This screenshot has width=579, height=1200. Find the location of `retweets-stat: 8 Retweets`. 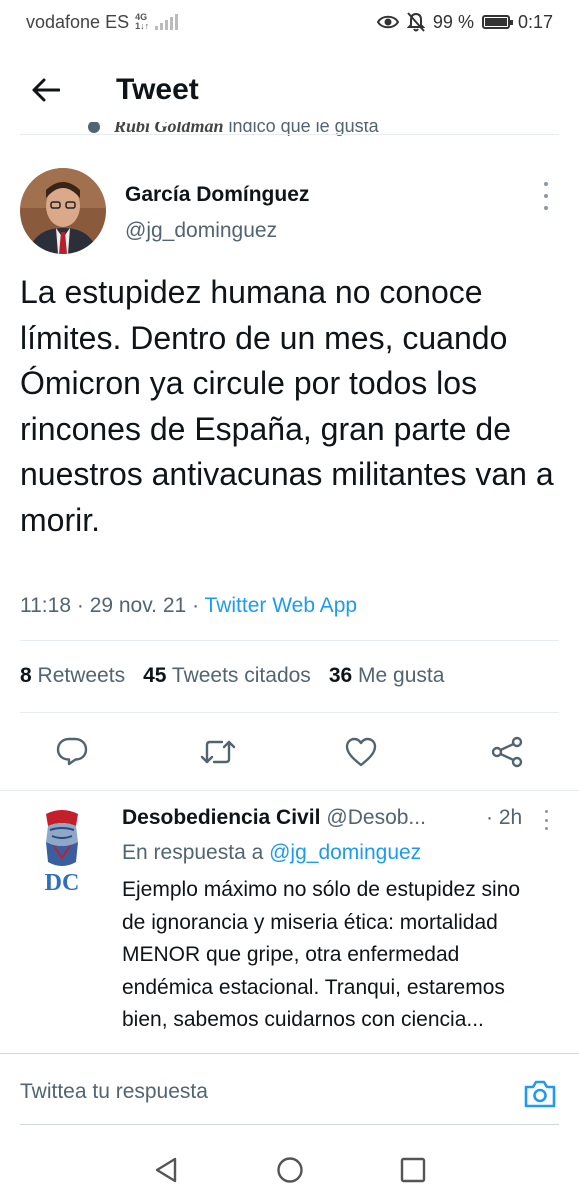

retweets-stat: 8 Retweets is located at coordinates (72, 676).